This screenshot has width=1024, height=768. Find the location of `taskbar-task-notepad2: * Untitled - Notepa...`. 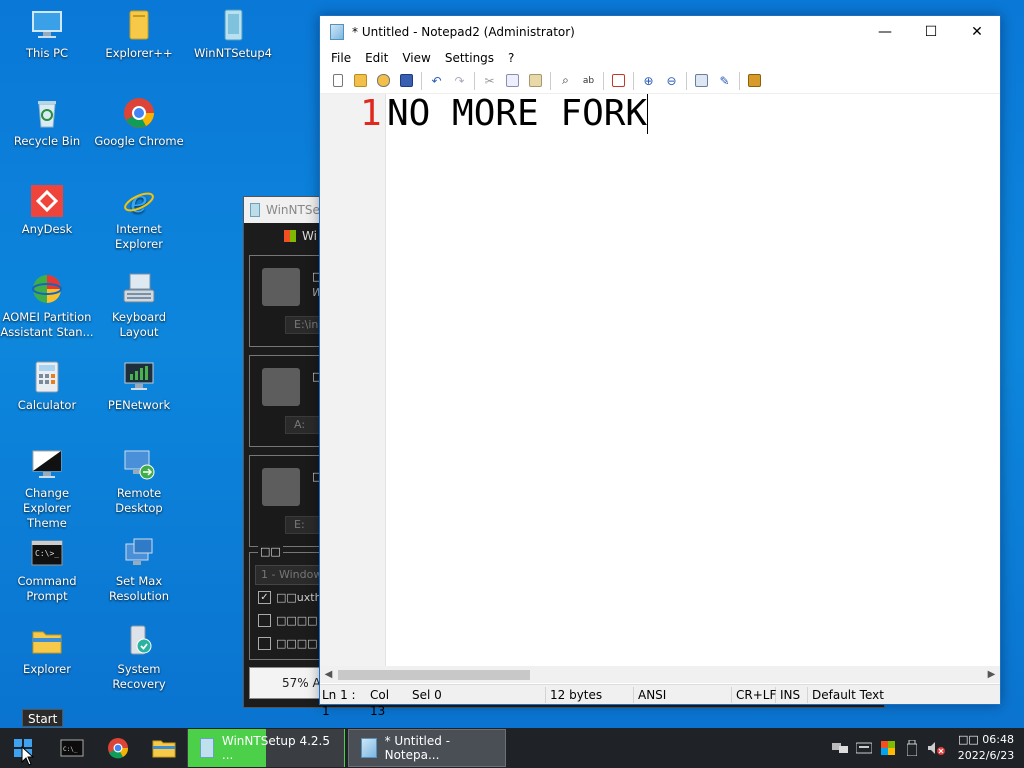

taskbar-task-notepad2: * Untitled - Notepa... is located at coordinates (427, 748).